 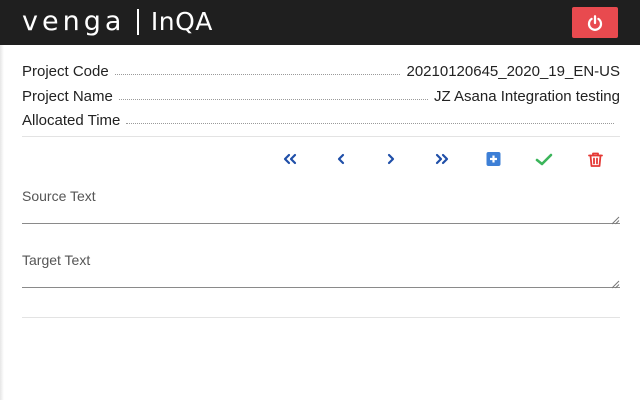 I want to click on allocated-time-row: Allocated Time, so click(x=321, y=119).